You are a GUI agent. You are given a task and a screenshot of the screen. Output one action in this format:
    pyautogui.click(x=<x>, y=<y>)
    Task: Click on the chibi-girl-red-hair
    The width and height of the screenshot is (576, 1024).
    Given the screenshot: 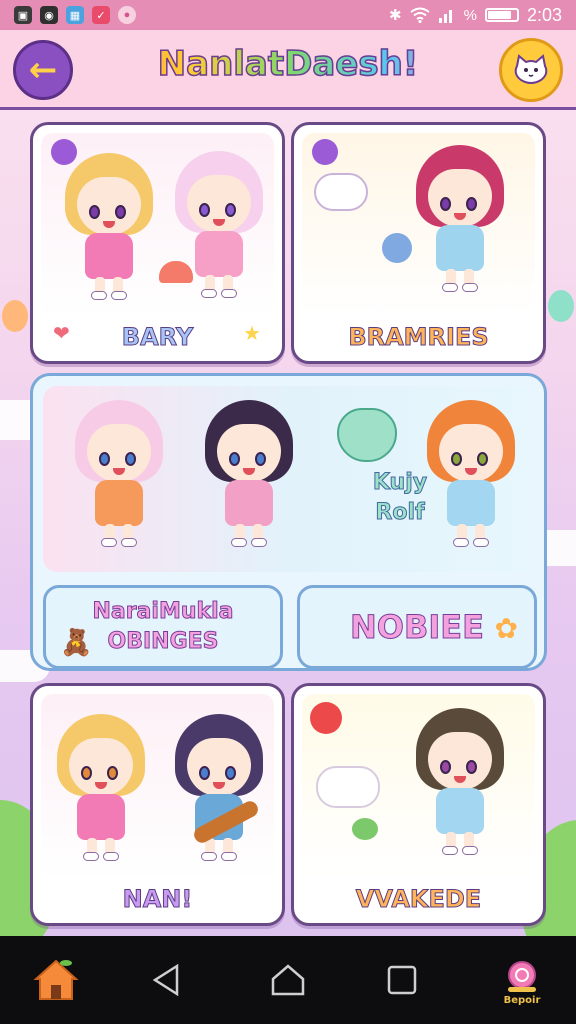 What is the action you would take?
    pyautogui.click(x=460, y=220)
    